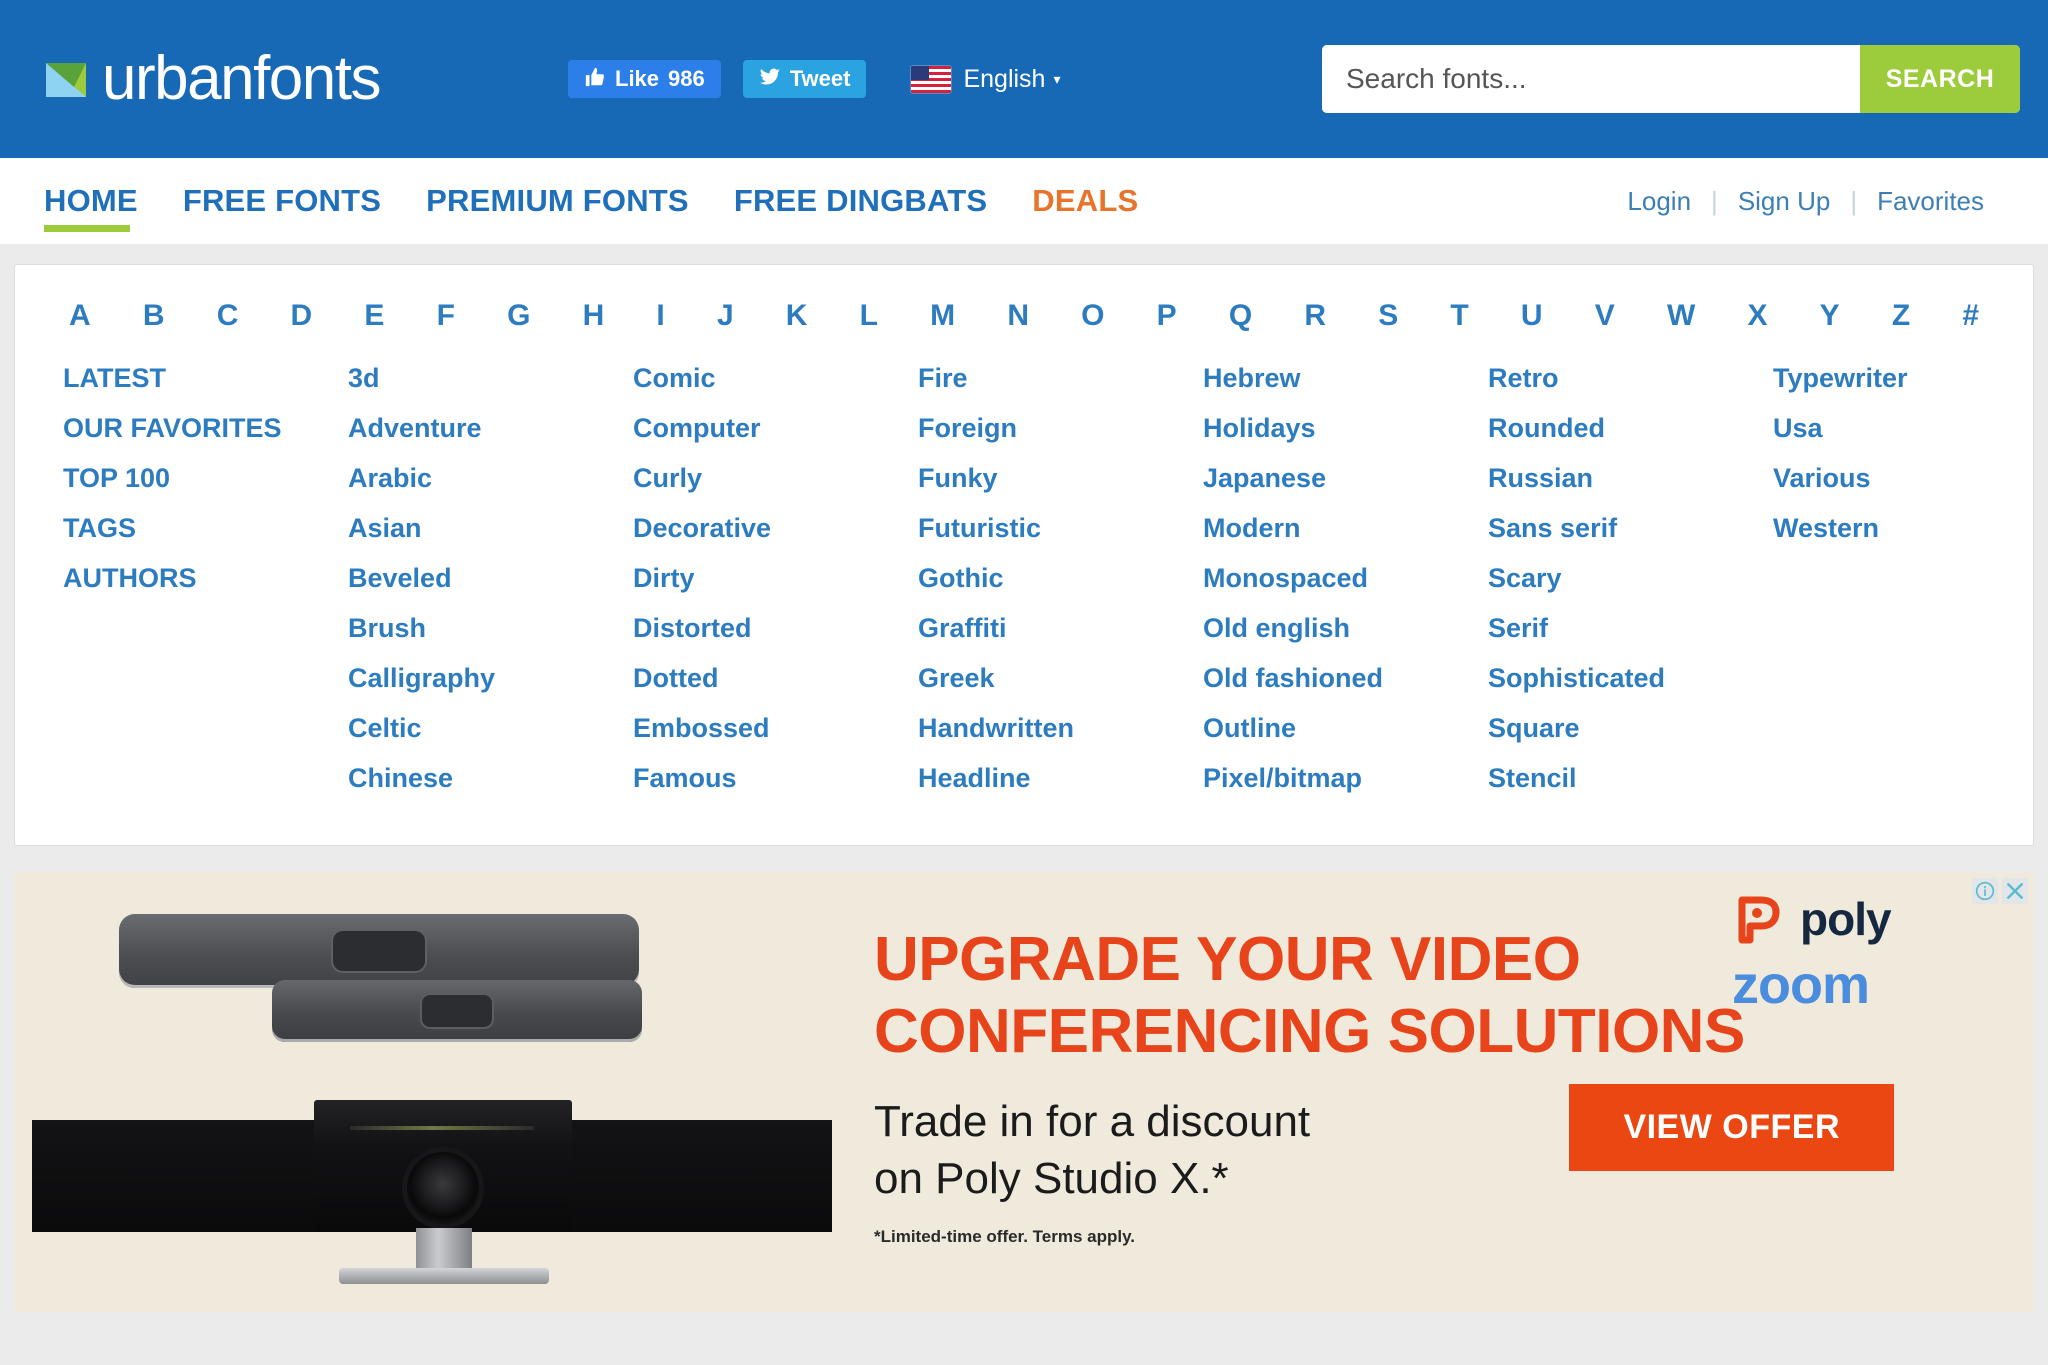  Describe the element at coordinates (1345, 678) in the screenshot. I see `category-link: Old fashioned` at that location.